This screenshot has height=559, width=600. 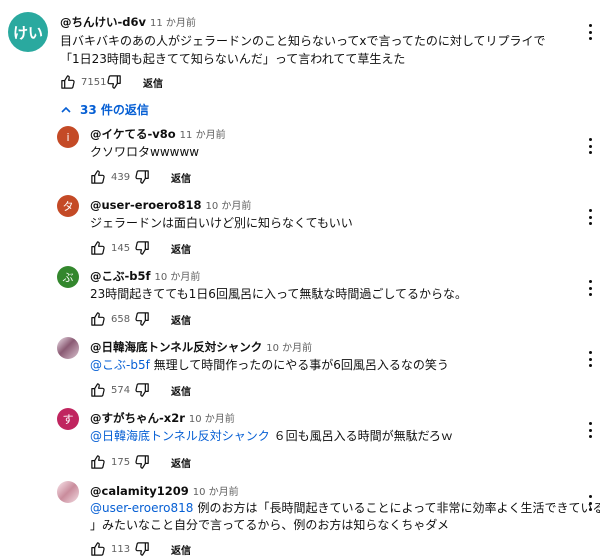 I want to click on replies-toggle-button: 33 件の返信, so click(x=104, y=109).